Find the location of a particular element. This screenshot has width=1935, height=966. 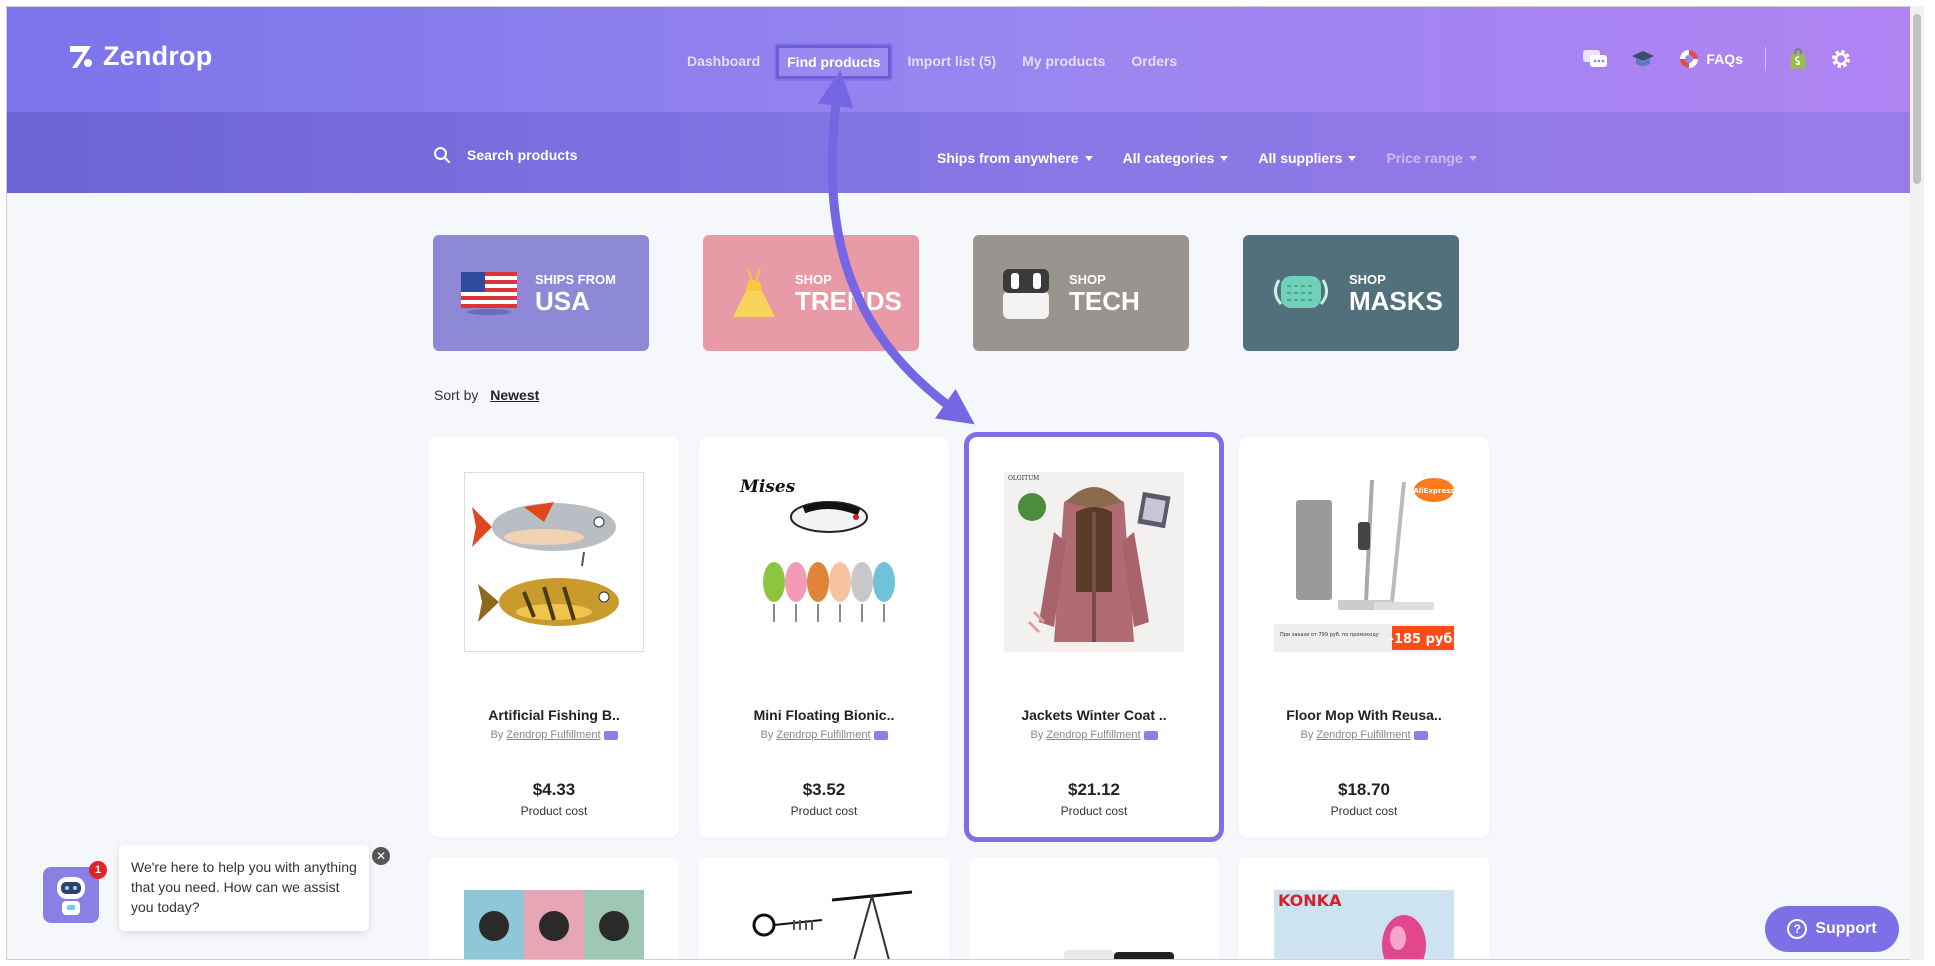

banner-masks-big: MASKS is located at coordinates (1396, 300).